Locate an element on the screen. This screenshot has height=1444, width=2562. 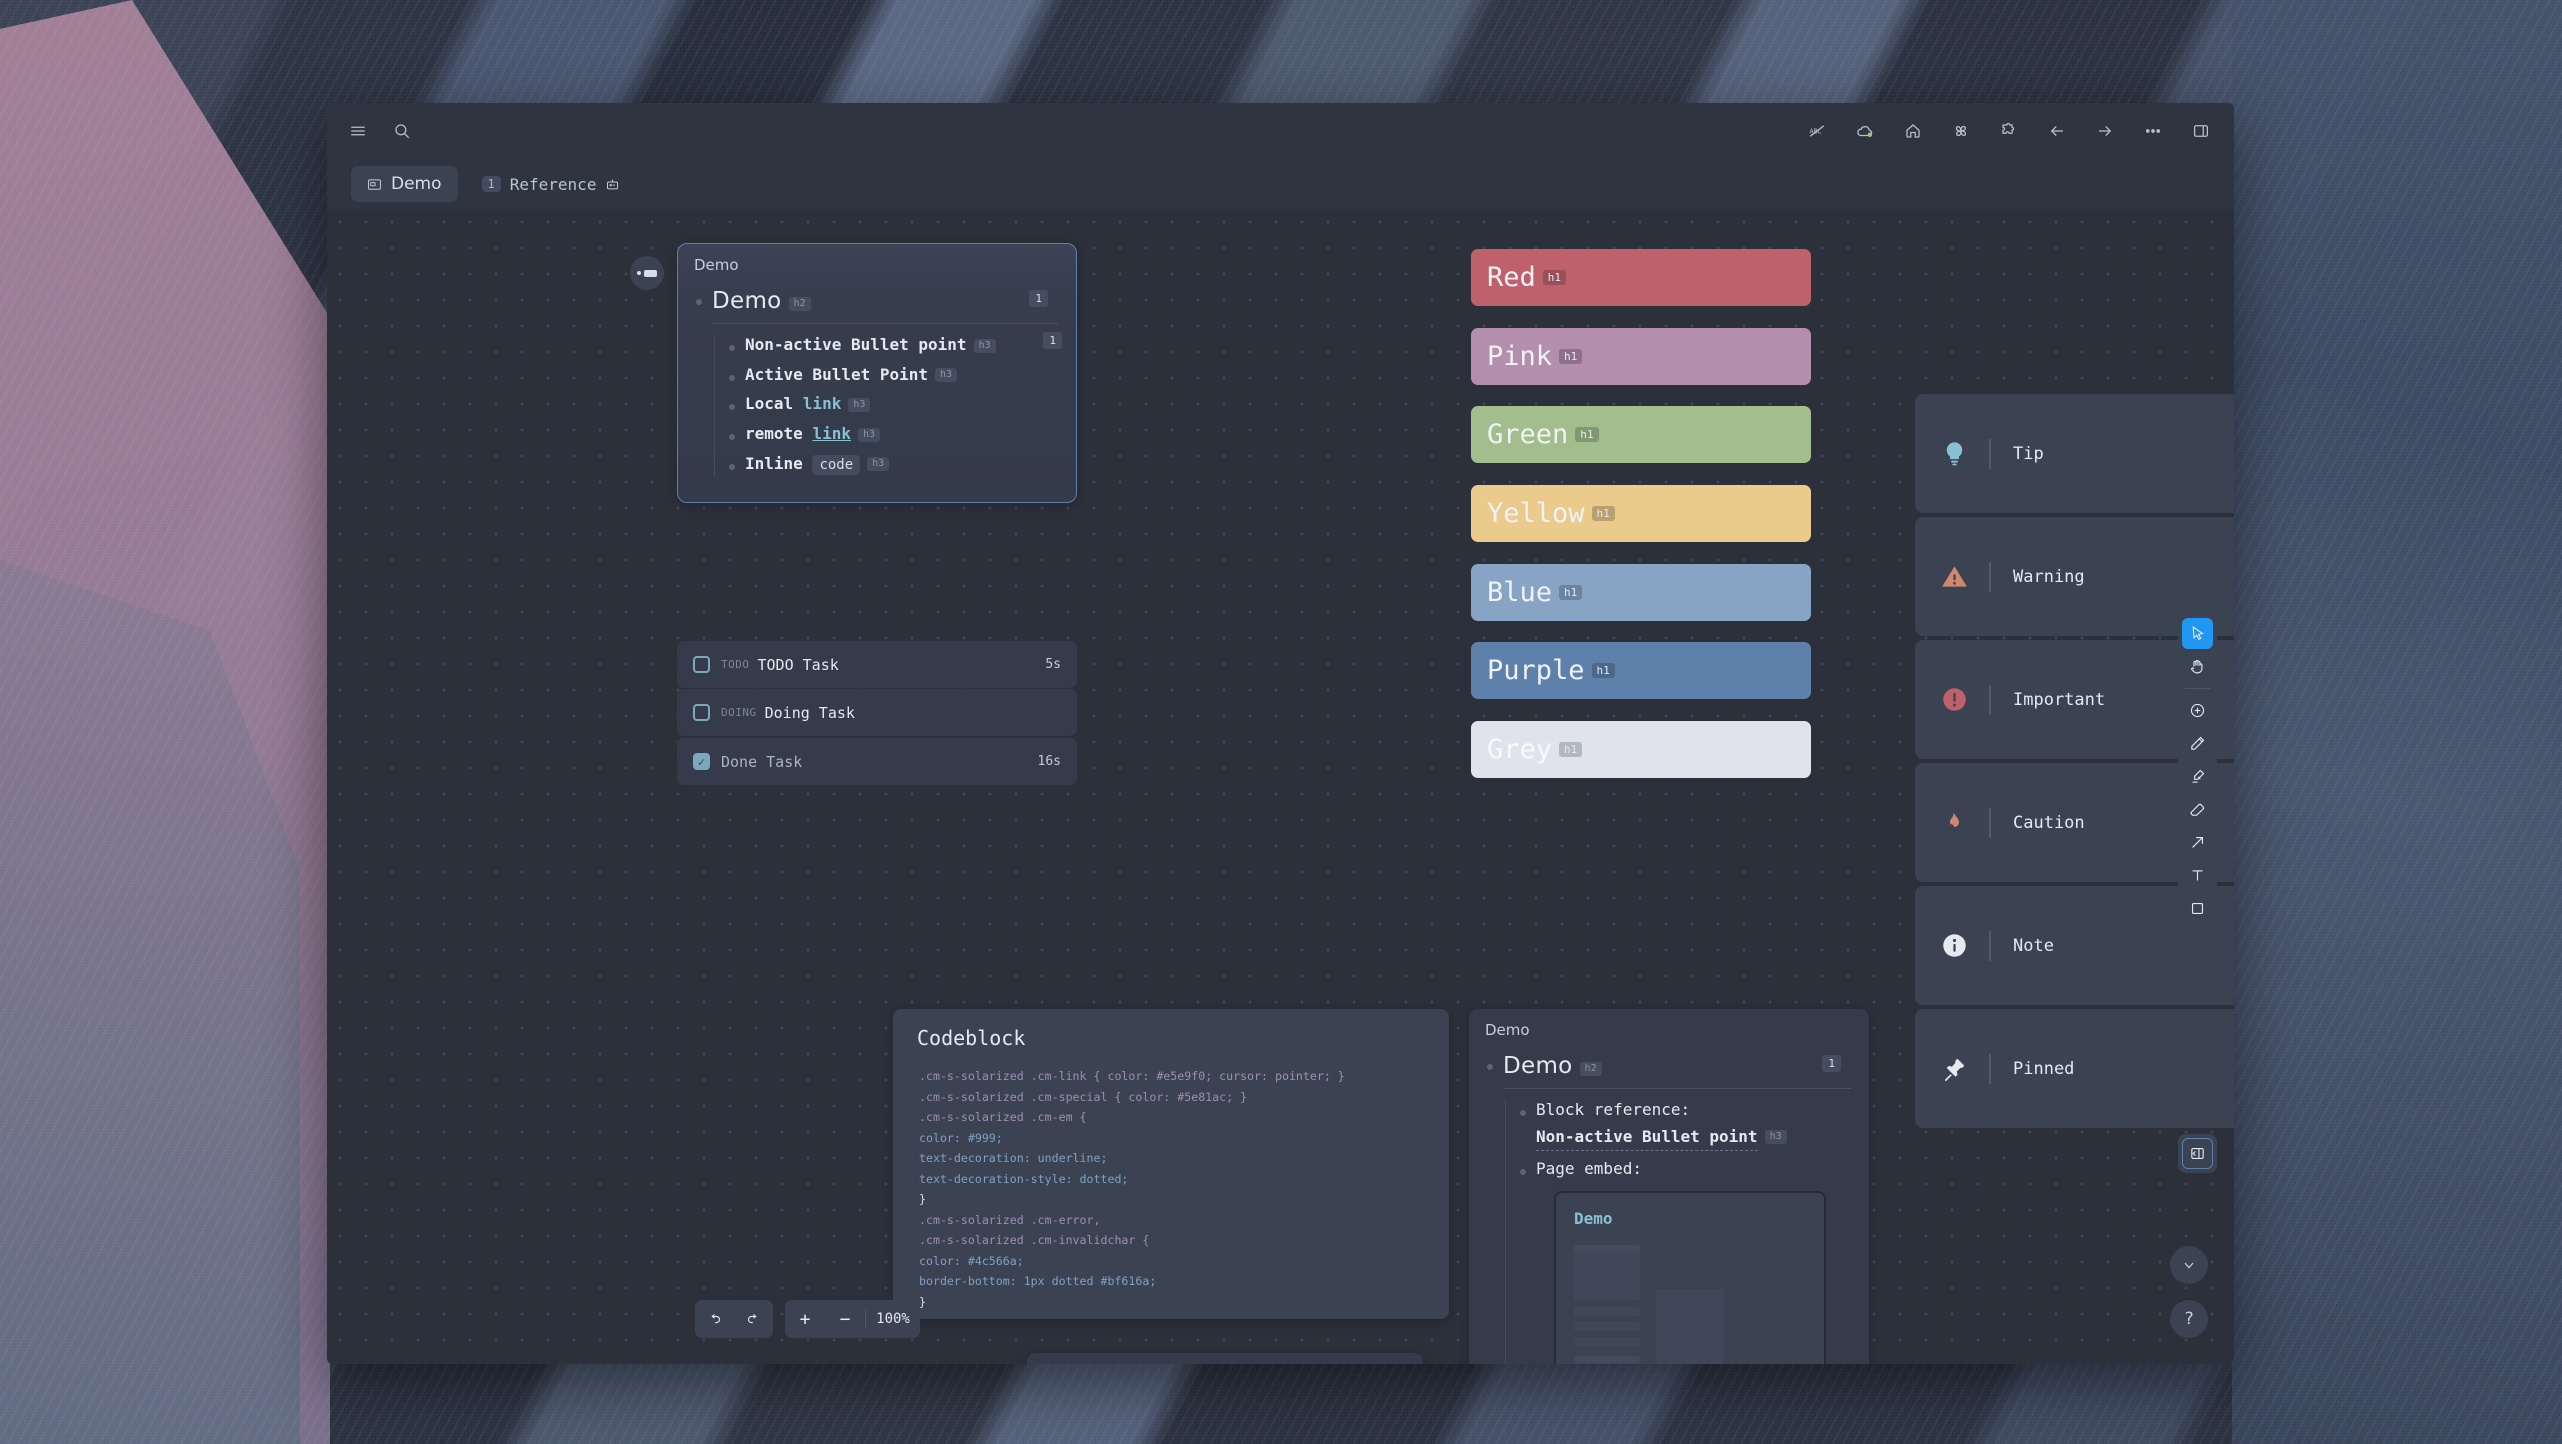
portal-handle-icon is located at coordinates (647, 273).